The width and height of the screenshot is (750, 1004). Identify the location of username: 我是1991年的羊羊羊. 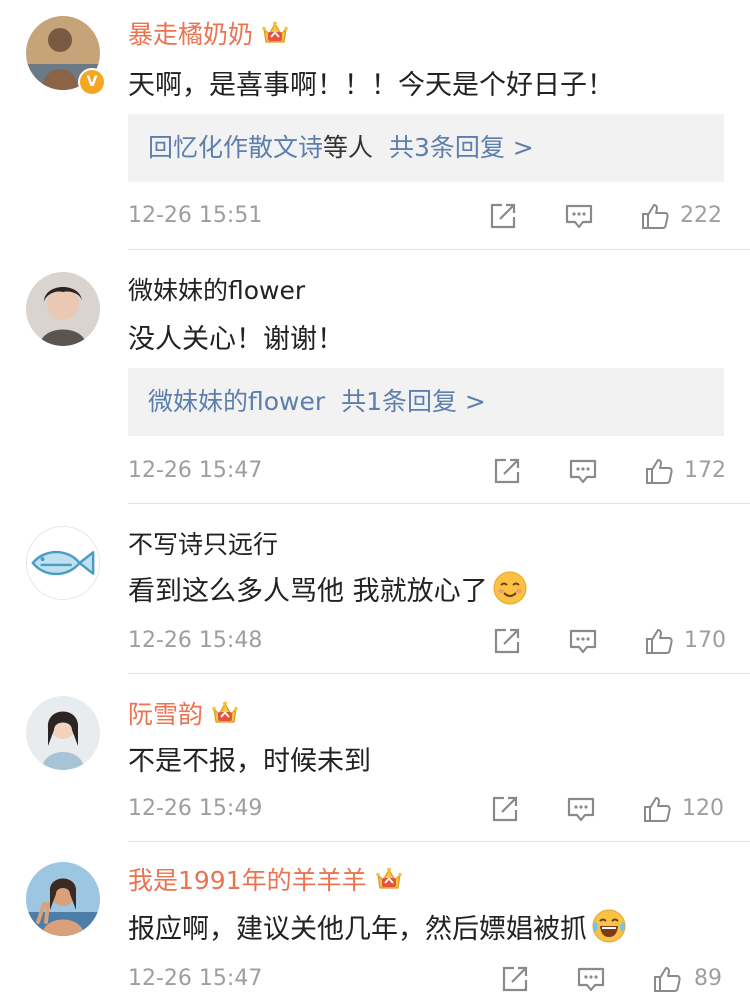
(247, 879).